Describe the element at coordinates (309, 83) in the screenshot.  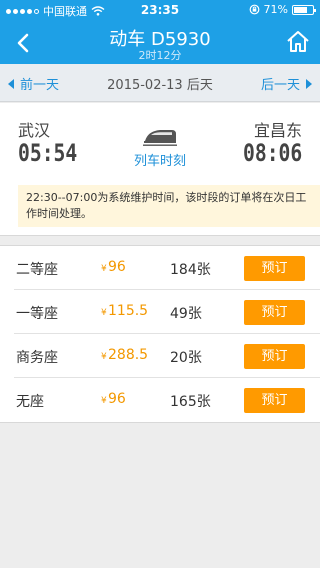
I see `triangle-right-icon` at that location.